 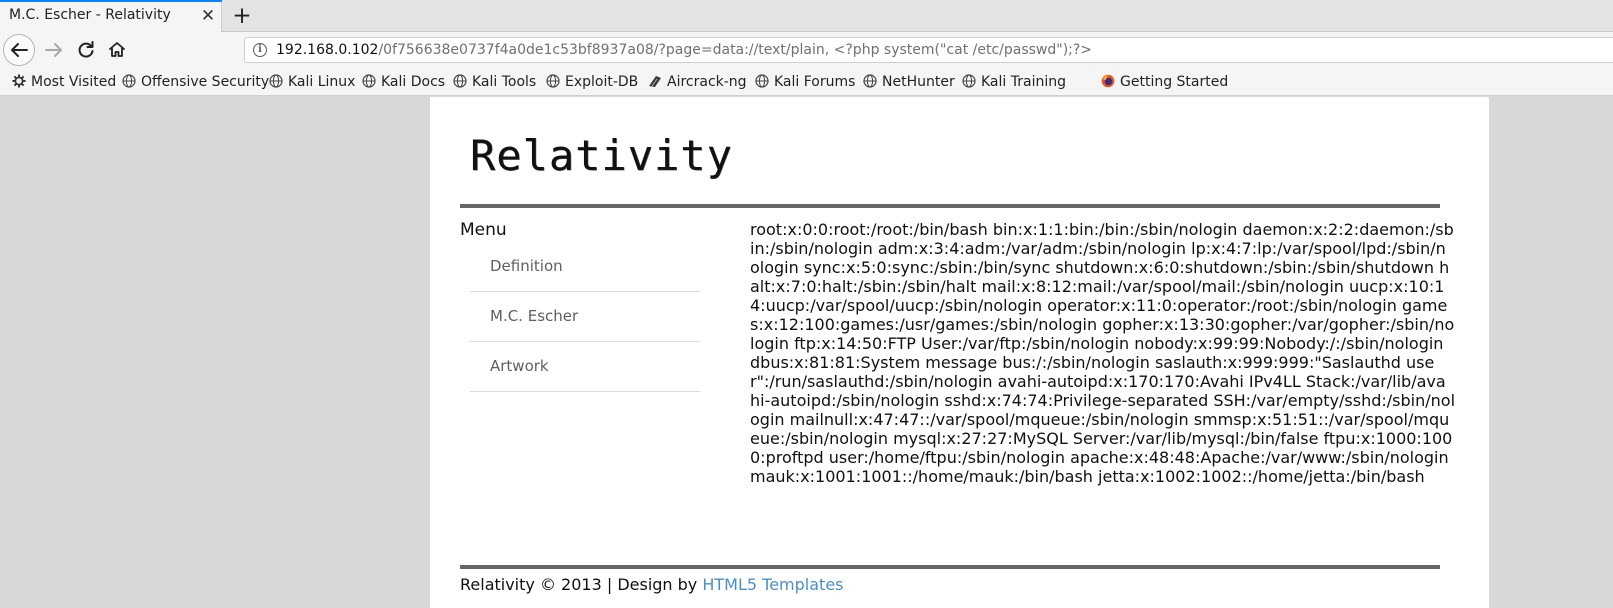 I want to click on bookmark-label: Getting Started, so click(x=1174, y=82).